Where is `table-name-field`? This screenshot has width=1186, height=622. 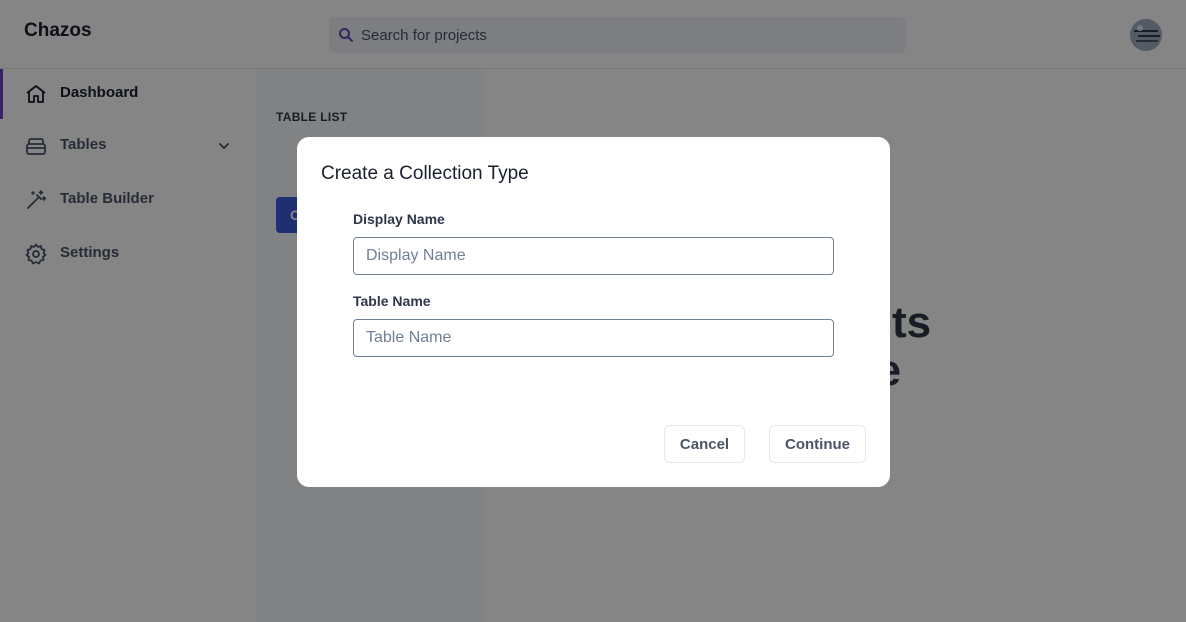 table-name-field is located at coordinates (593, 338).